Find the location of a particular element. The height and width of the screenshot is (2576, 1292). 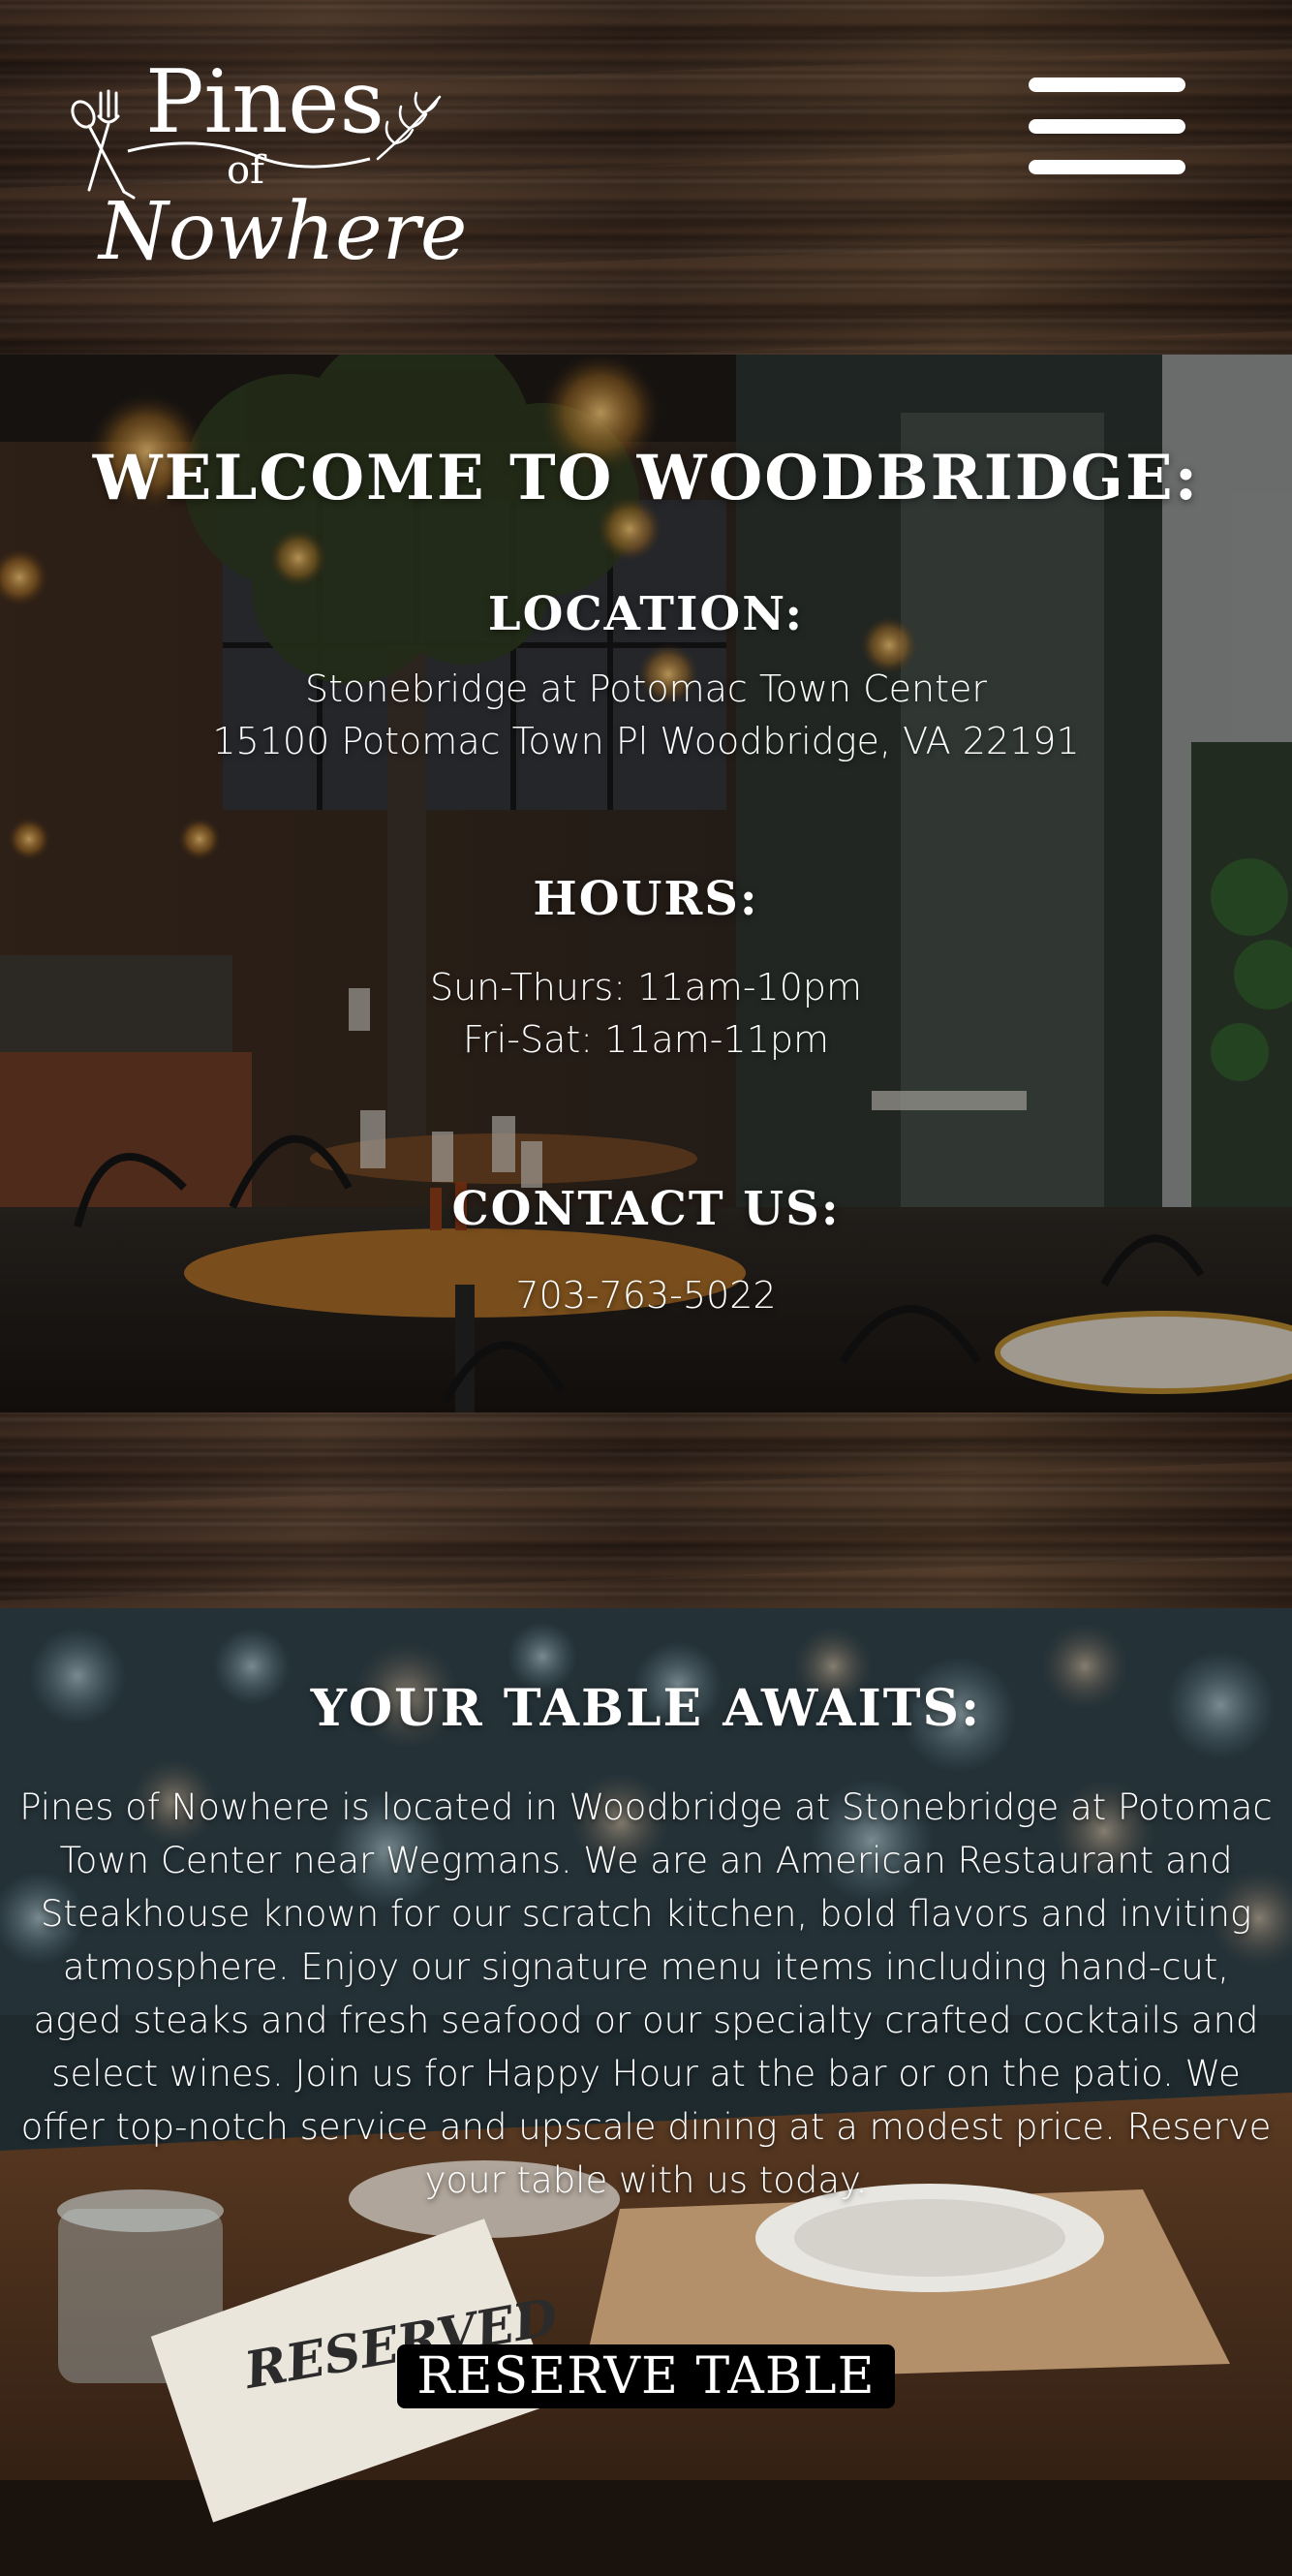

logo-word-pines: Pines is located at coordinates (265, 102).